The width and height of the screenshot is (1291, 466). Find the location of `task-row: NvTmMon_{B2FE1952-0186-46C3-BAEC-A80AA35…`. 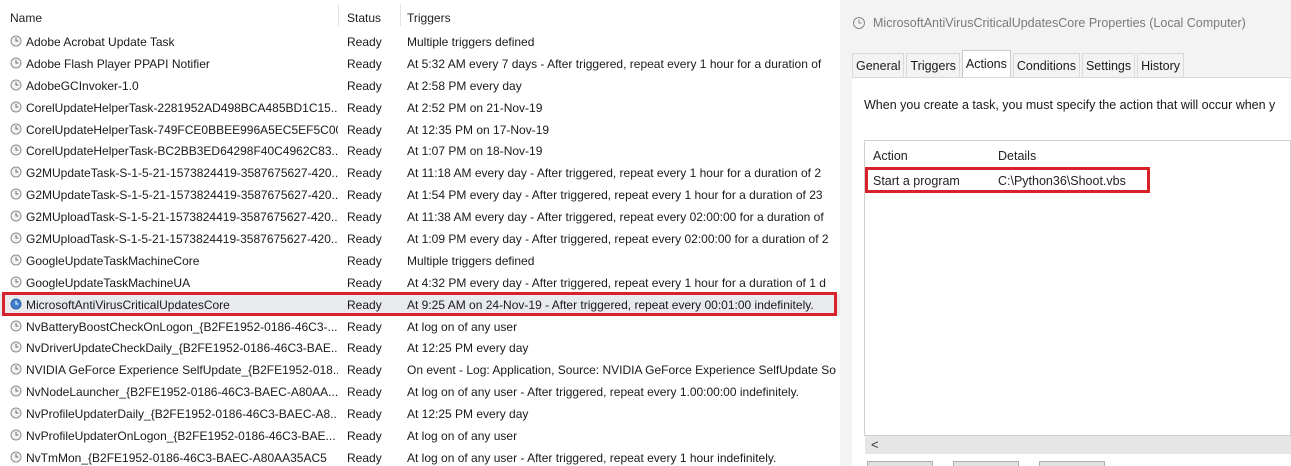

task-row: NvTmMon_{B2FE1952-0186-46C3-BAEC-A80AA35… is located at coordinates (420, 456).